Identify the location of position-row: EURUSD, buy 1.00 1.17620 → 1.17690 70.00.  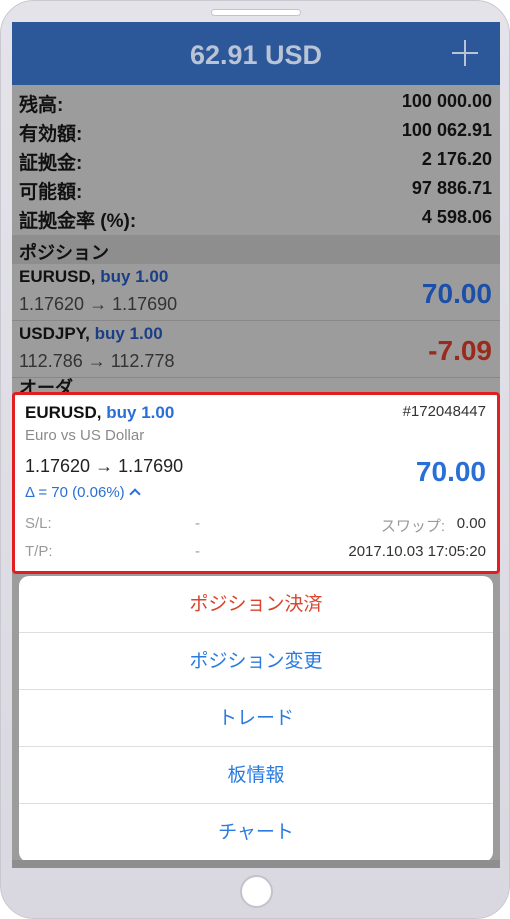
(256, 292).